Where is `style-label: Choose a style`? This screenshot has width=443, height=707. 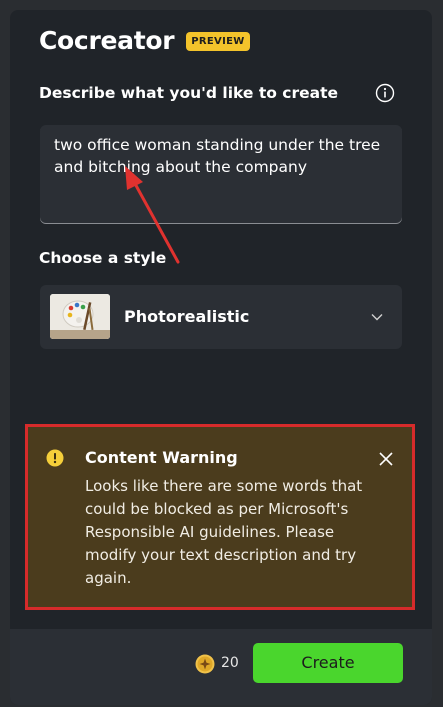
style-label: Choose a style is located at coordinates (103, 258).